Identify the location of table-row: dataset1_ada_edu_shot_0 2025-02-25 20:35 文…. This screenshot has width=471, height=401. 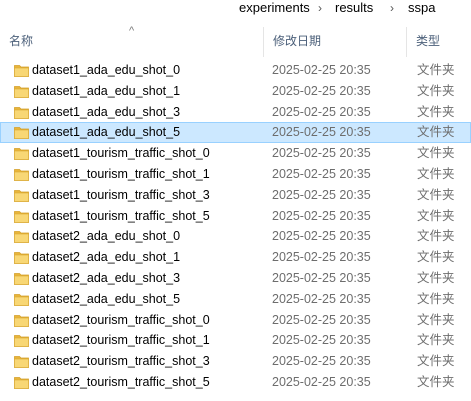
(235, 70).